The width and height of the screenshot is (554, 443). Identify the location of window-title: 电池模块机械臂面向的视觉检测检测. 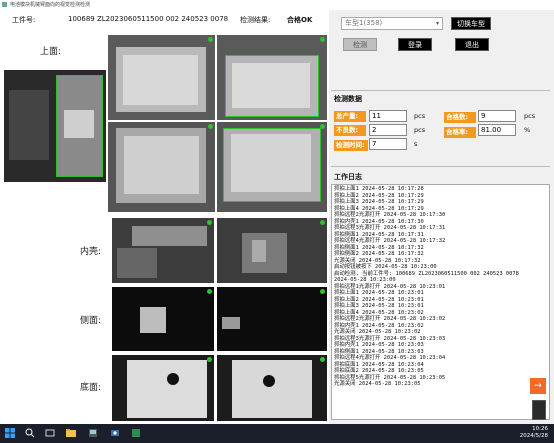
(50, 5).